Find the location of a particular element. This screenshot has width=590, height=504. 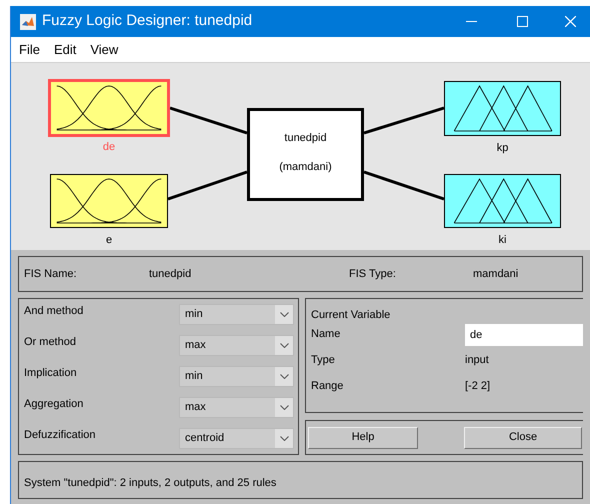

panel-title: Current Variable is located at coordinates (351, 315).